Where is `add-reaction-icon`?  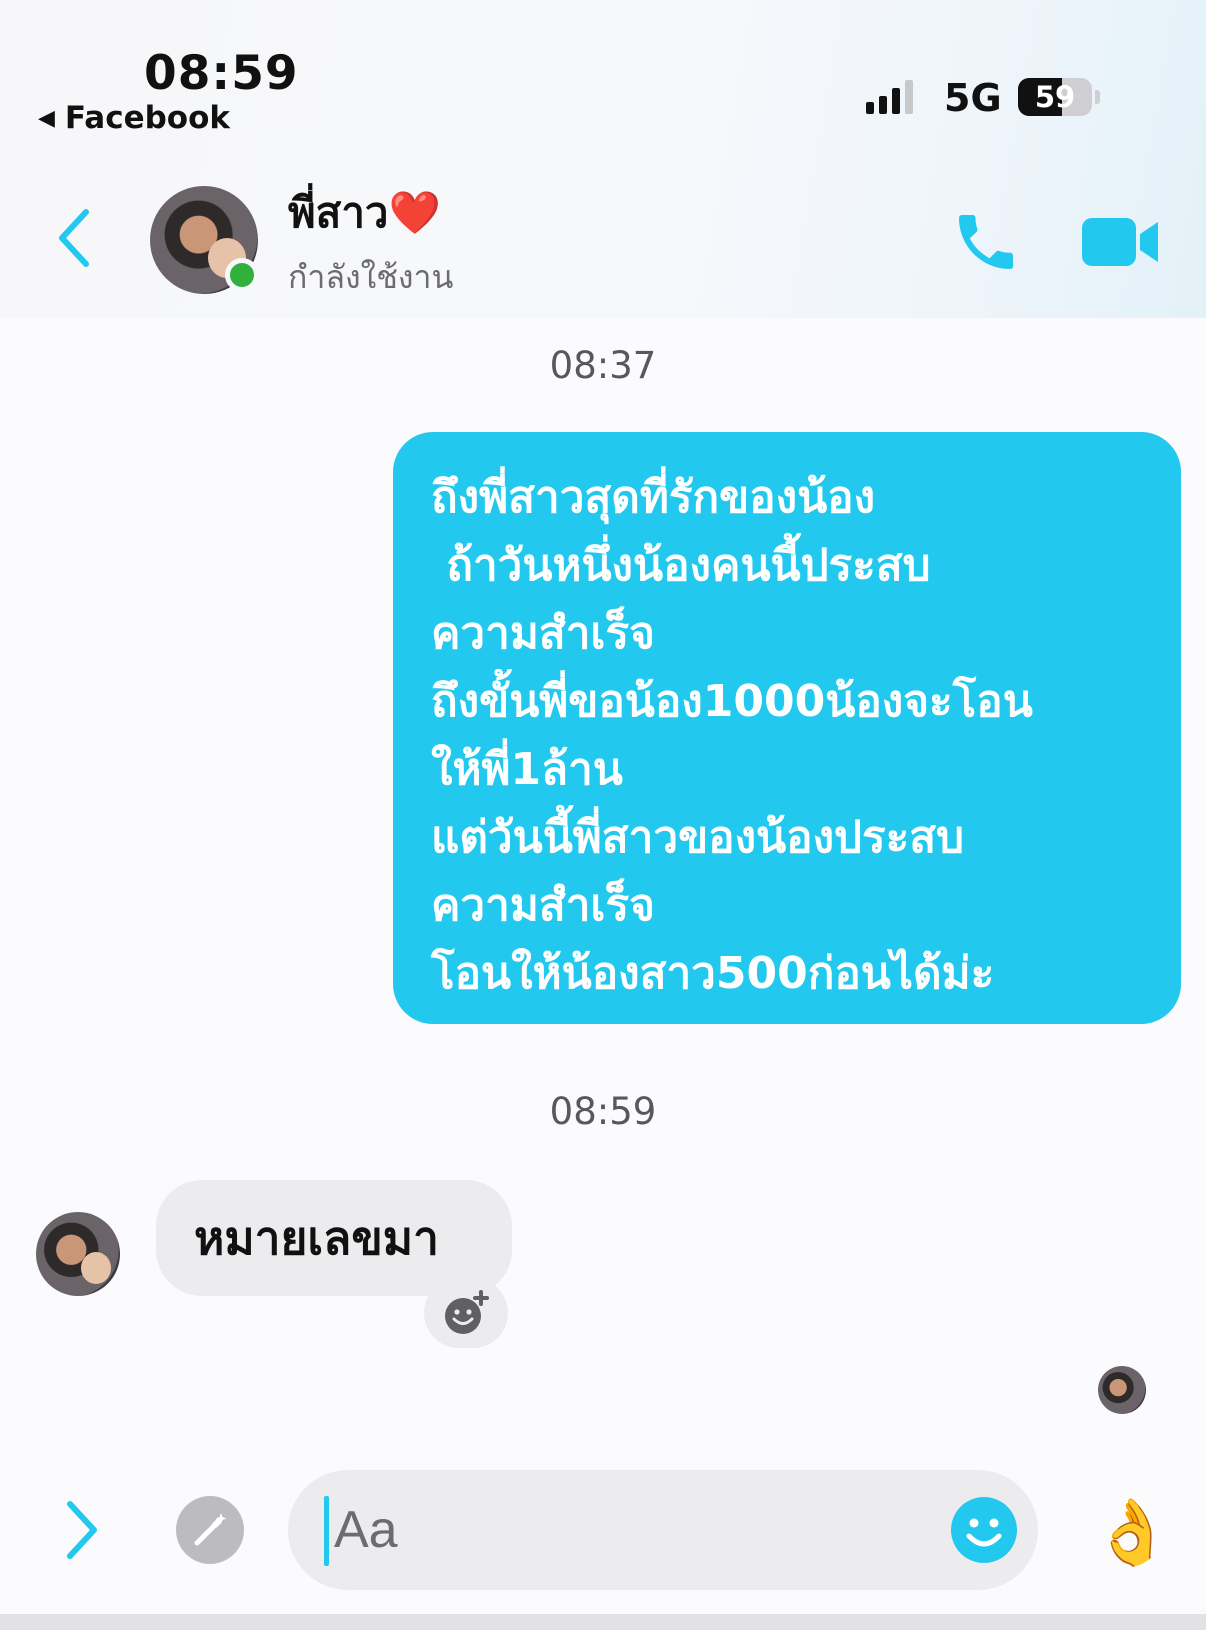 add-reaction-icon is located at coordinates (467, 1312).